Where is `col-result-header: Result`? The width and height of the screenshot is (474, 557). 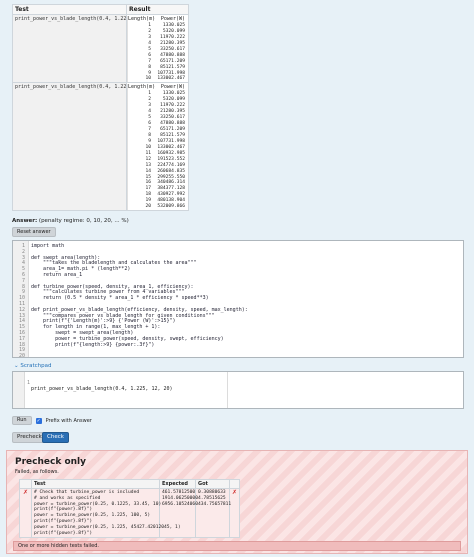 col-result-header: Result is located at coordinates (157, 9).